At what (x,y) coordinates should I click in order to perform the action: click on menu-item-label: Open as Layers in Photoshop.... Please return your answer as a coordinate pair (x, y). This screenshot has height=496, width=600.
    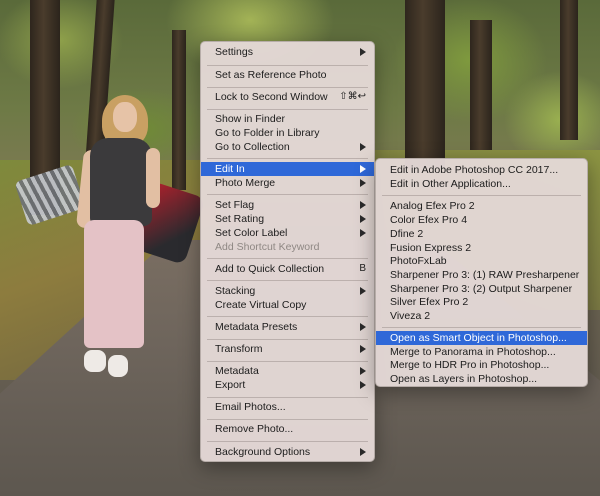
    Looking at the image, I should click on (464, 379).